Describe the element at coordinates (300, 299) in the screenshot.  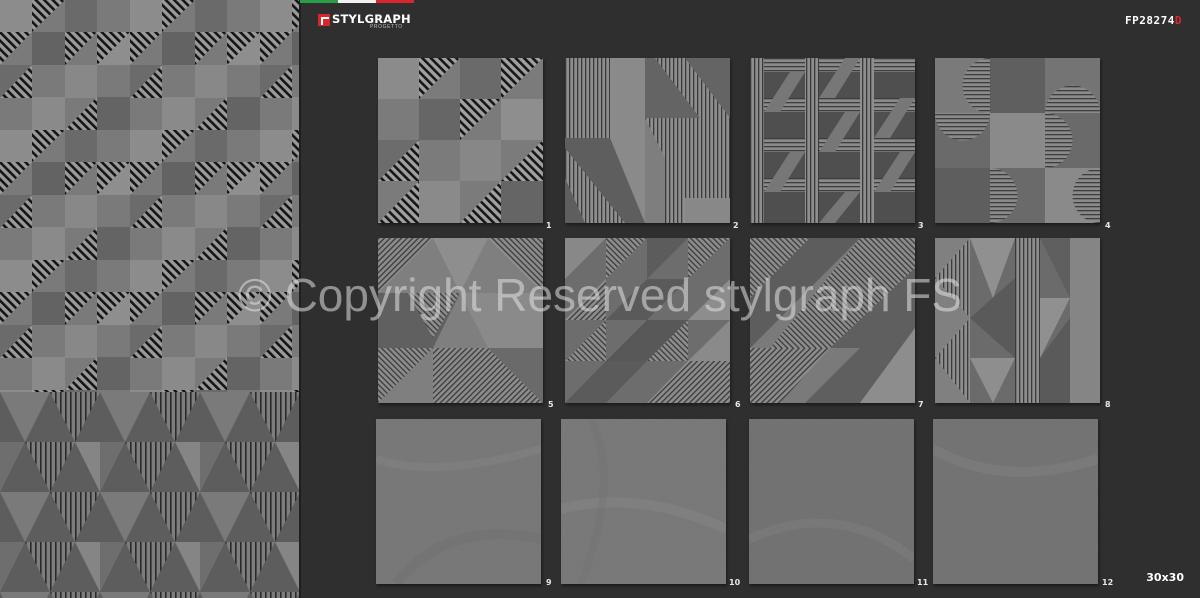
I see `panel-divider` at that location.